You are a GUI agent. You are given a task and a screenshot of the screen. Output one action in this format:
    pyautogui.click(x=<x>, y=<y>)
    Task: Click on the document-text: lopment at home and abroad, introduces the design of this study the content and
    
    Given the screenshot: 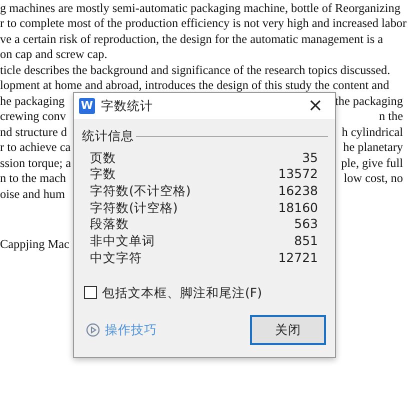 What is the action you would take?
    pyautogui.click(x=195, y=85)
    